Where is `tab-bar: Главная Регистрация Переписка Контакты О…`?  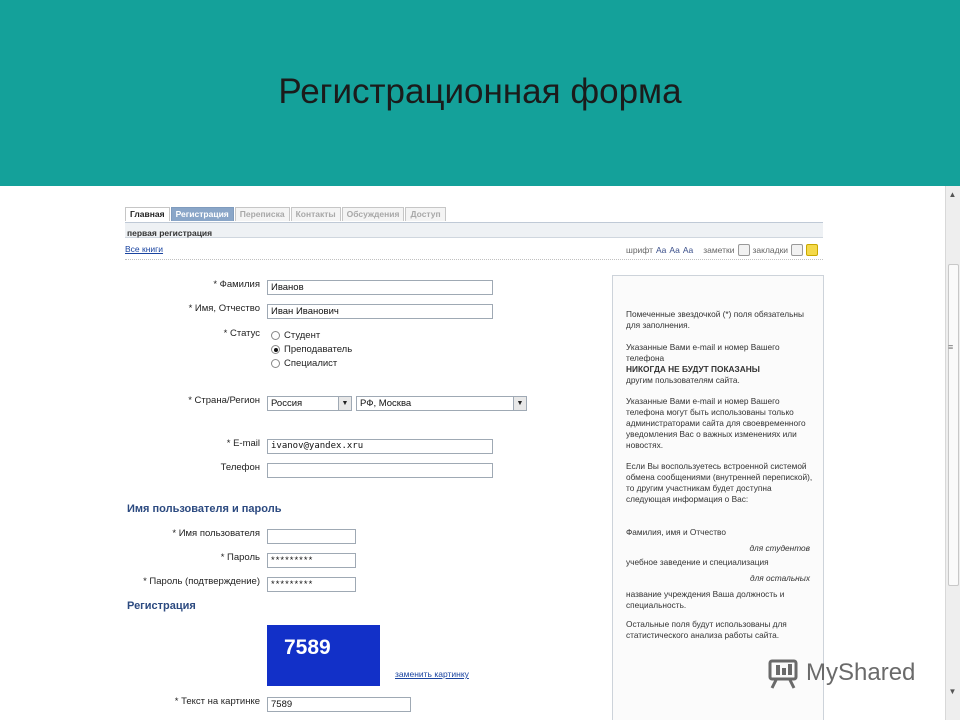
tab-bar: Главная Регистрация Переписка Контакты О… is located at coordinates (286, 214).